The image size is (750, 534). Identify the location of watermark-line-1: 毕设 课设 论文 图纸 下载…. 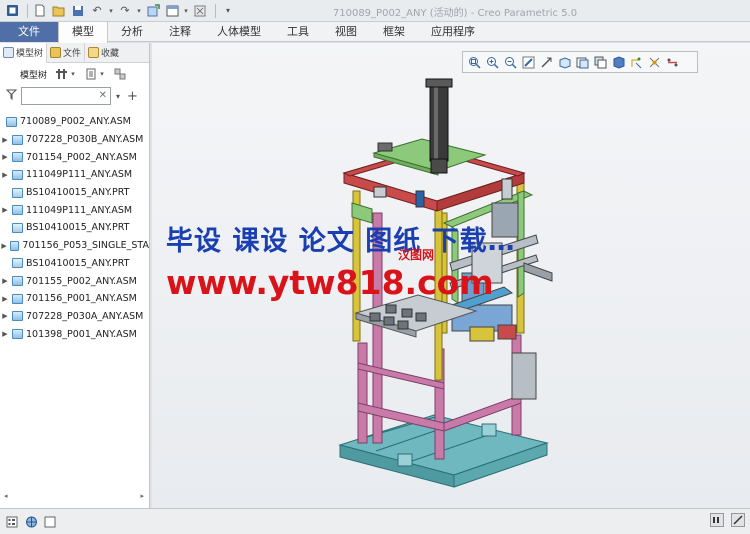
(341, 241).